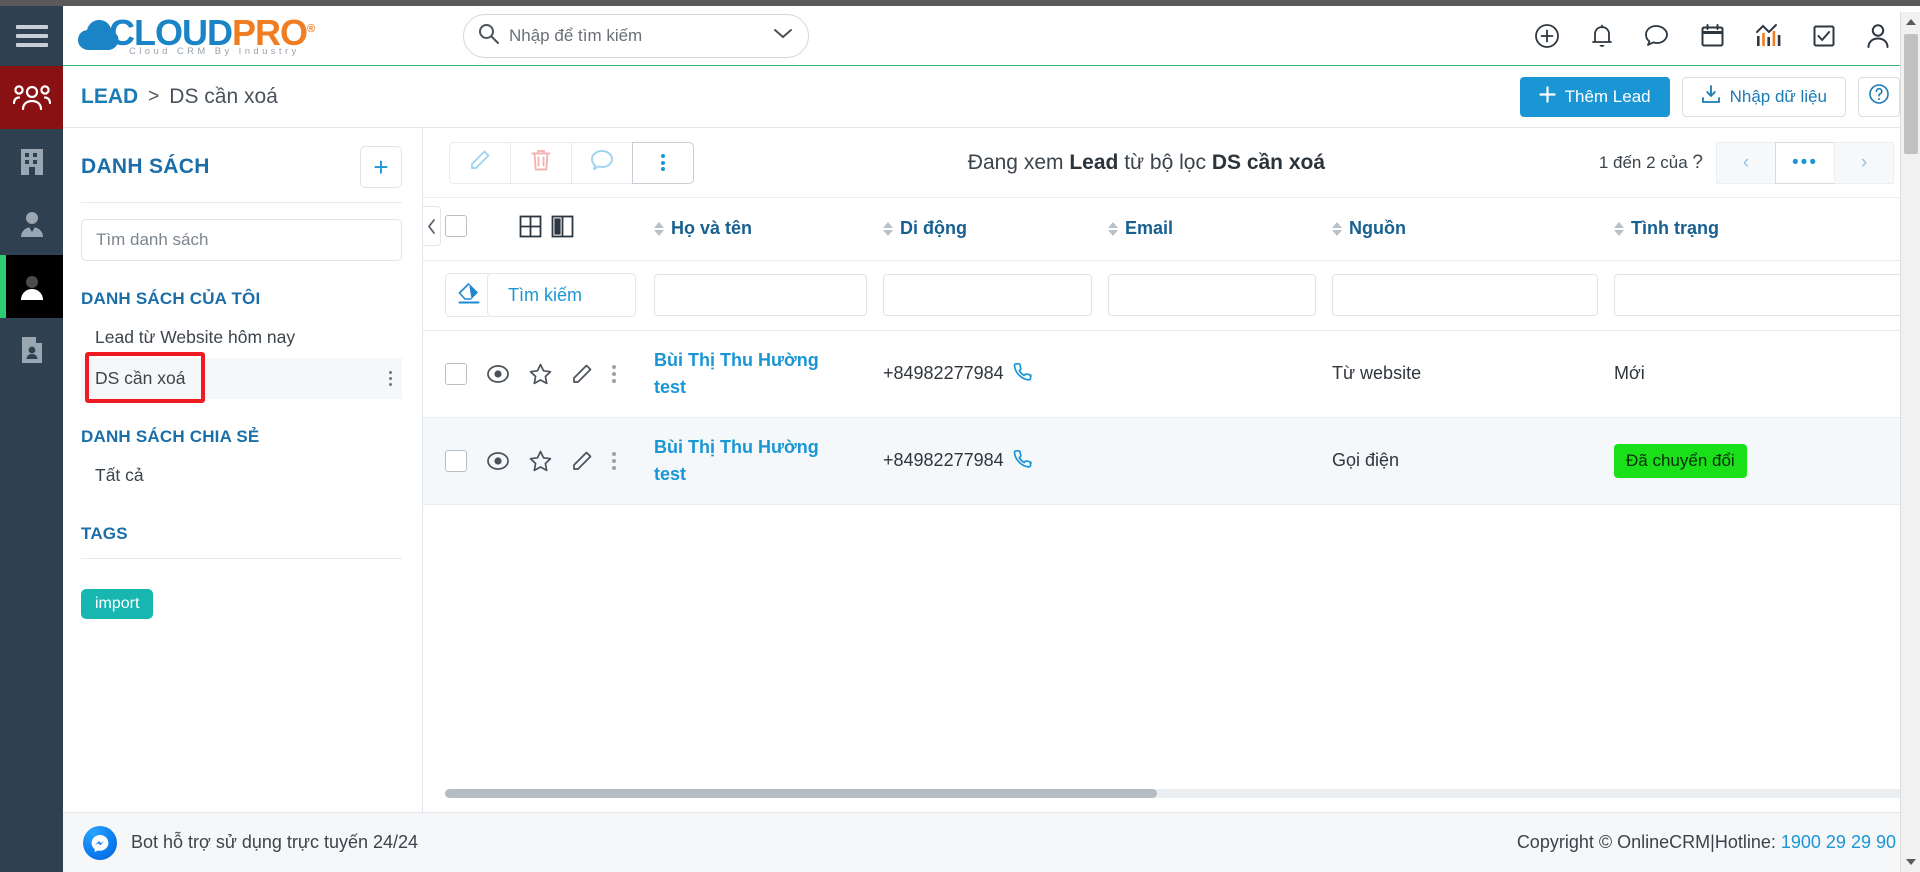 The height and width of the screenshot is (872, 1920). I want to click on pencil-icon, so click(480, 162).